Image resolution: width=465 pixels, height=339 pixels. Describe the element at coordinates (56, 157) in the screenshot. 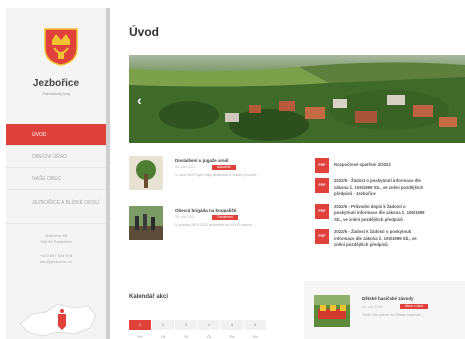

I see `nav-item-obecni-urad: Obecní úřad` at that location.